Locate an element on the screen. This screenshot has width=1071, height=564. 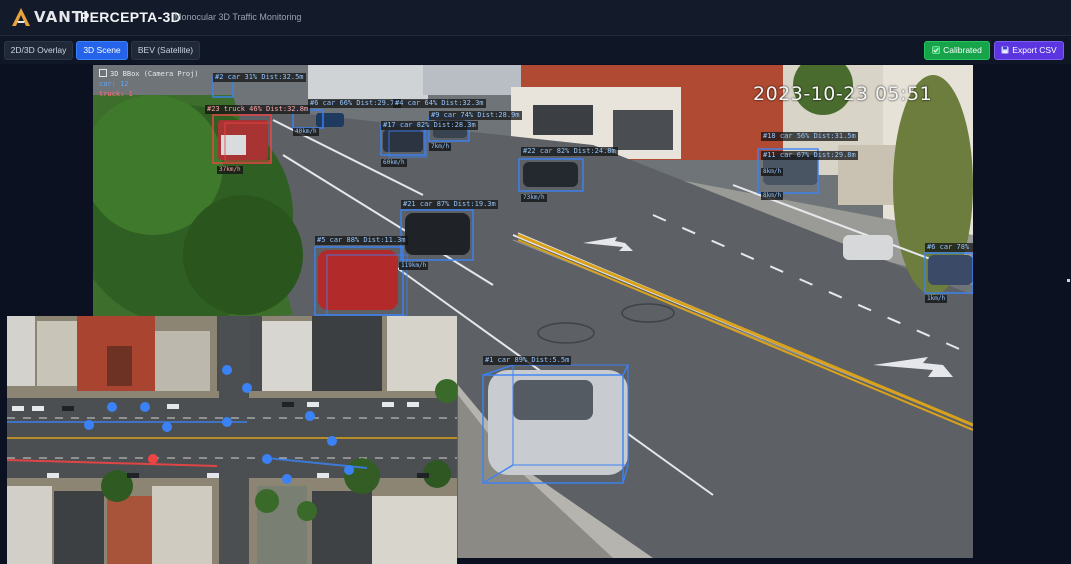
logo-mark-icon is located at coordinates (21, 17).